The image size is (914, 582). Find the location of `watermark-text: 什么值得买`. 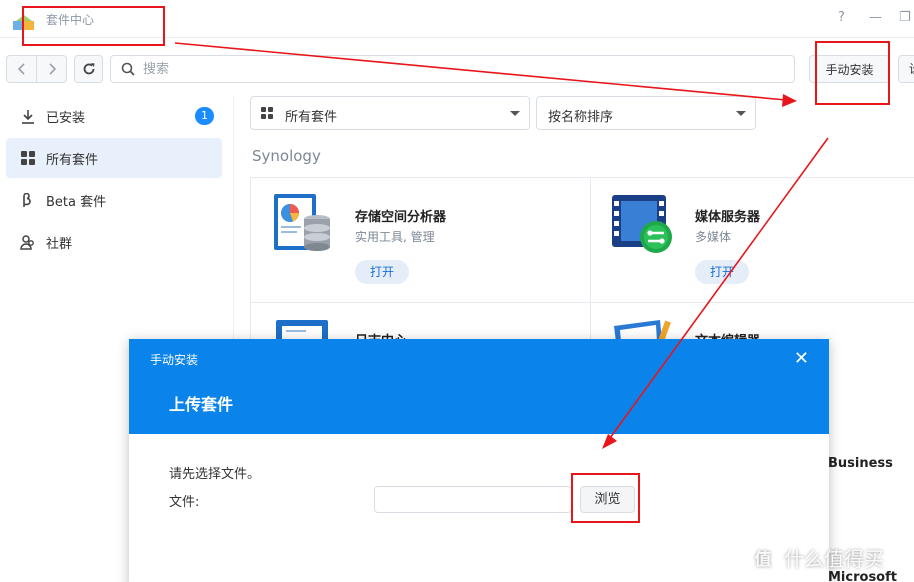

watermark-text: 什么值得买 is located at coordinates (834, 558).